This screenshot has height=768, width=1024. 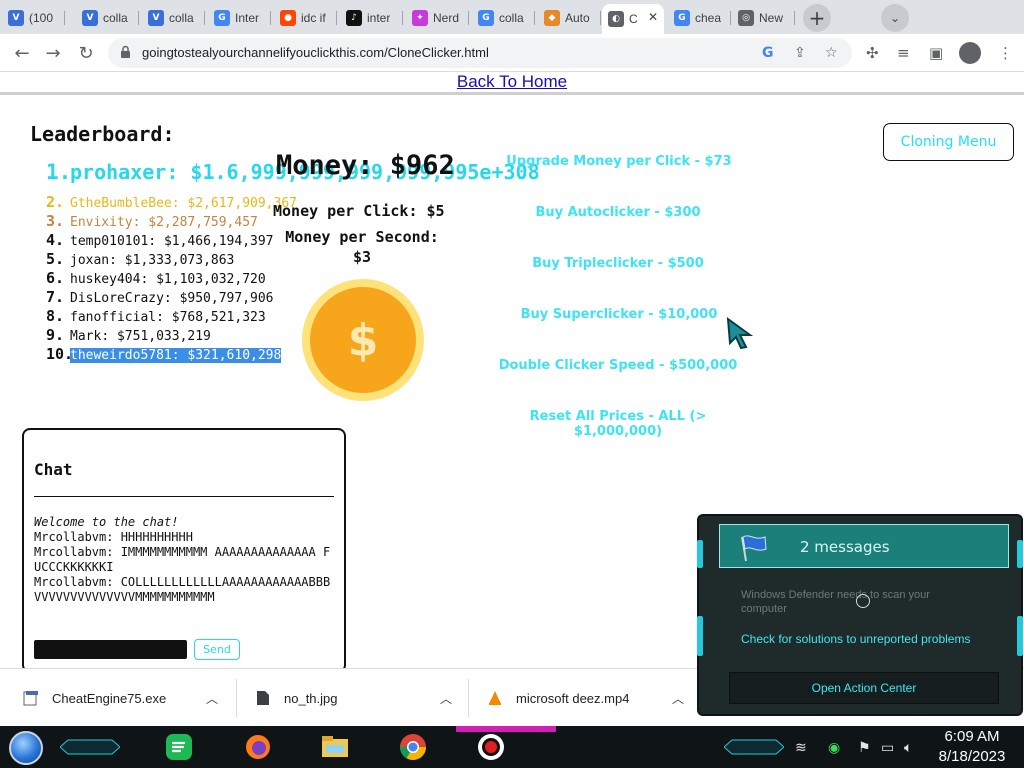 I want to click on leaderboard-money: $751,033,219, so click(x=163, y=336).